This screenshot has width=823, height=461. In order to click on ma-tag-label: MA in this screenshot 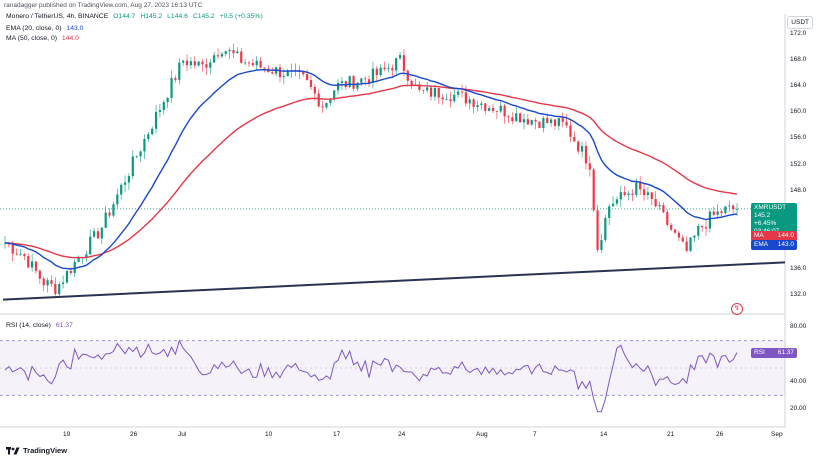, I will do `click(759, 235)`.